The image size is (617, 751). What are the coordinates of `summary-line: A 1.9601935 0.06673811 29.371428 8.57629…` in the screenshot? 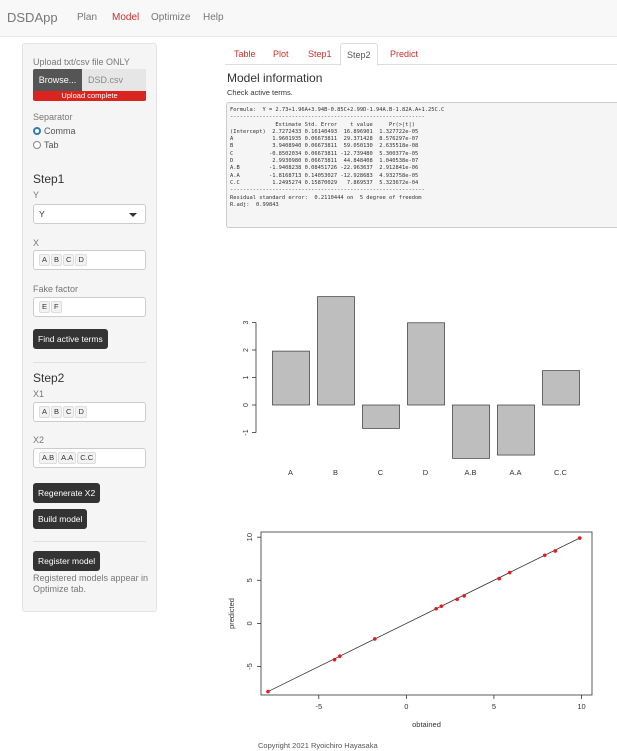 It's located at (324, 139).